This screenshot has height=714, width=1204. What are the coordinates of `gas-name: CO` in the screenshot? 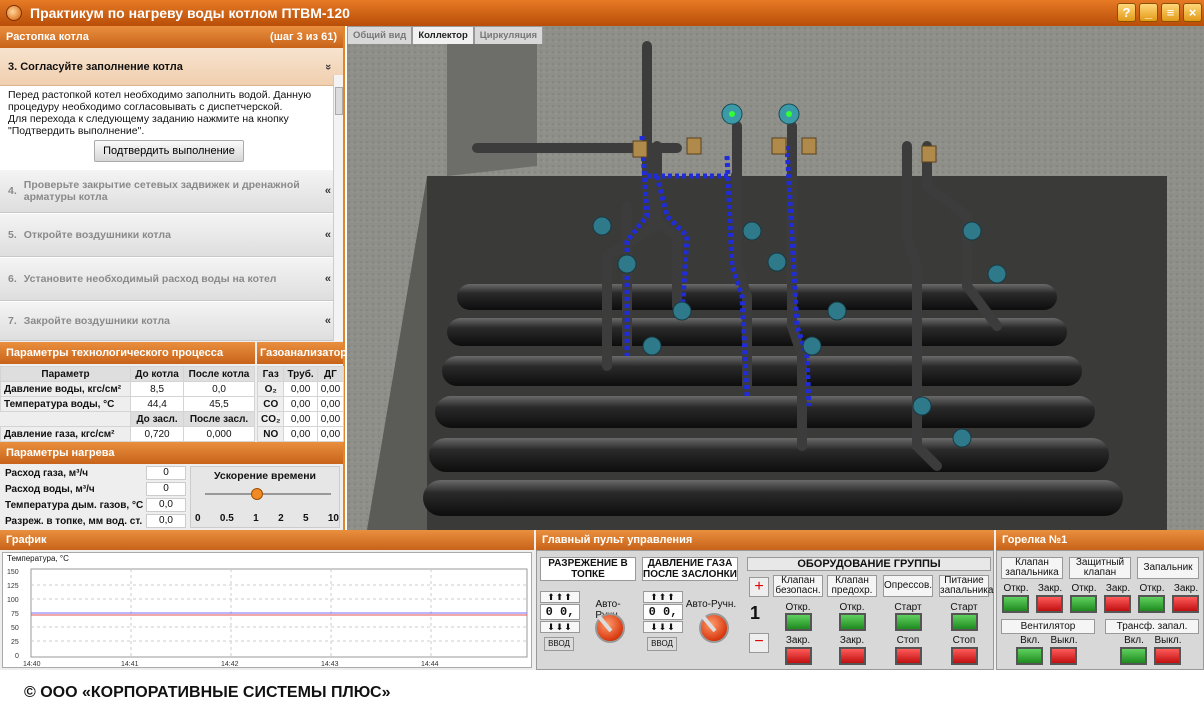 It's located at (270, 404).